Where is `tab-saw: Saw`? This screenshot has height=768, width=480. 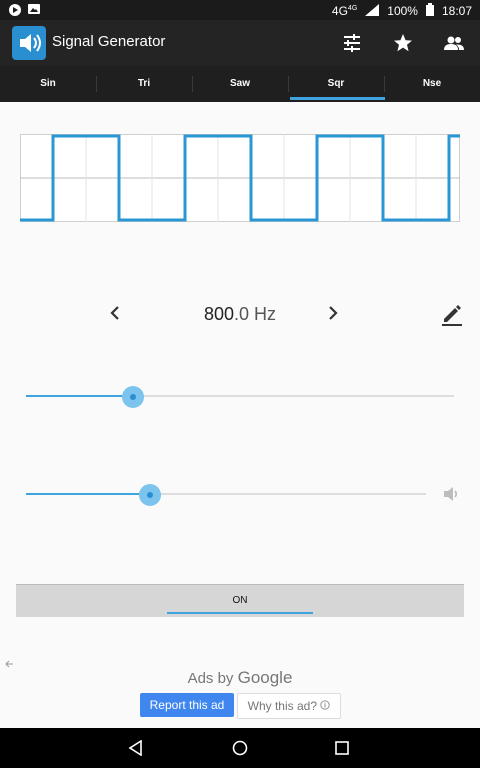
tab-saw: Saw is located at coordinates (240, 84).